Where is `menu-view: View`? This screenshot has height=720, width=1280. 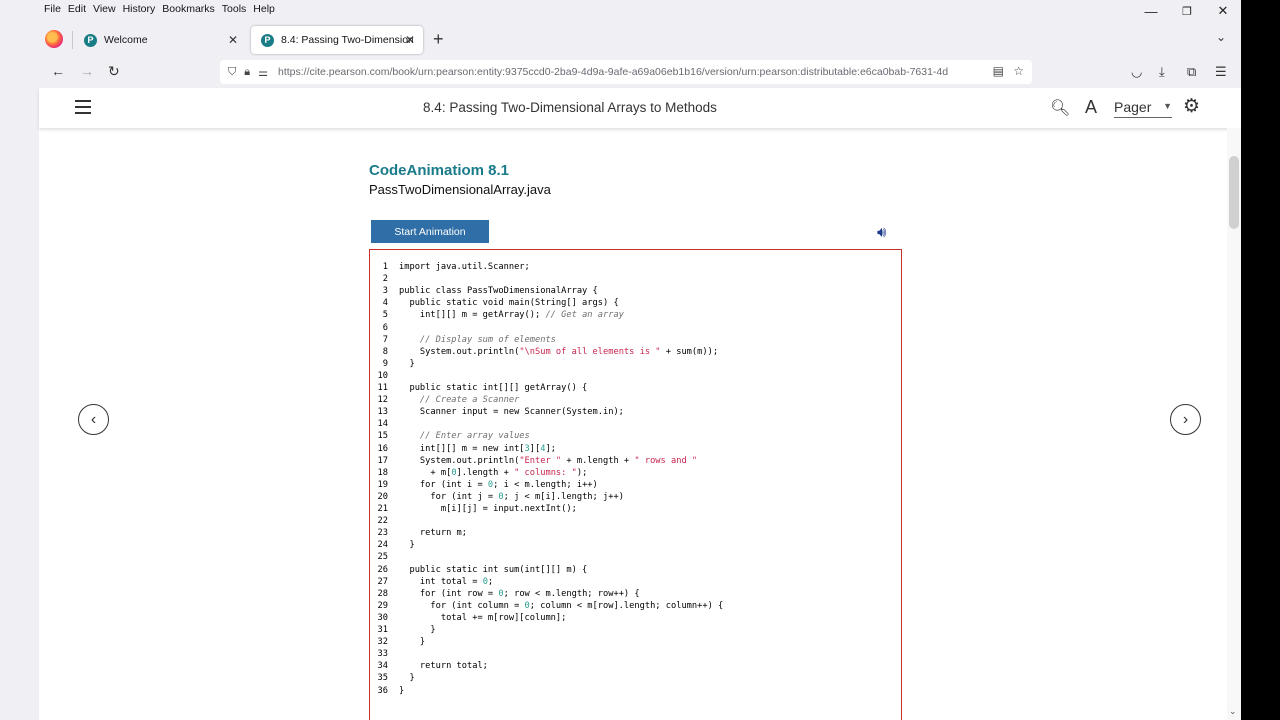
menu-view: View is located at coordinates (101, 9).